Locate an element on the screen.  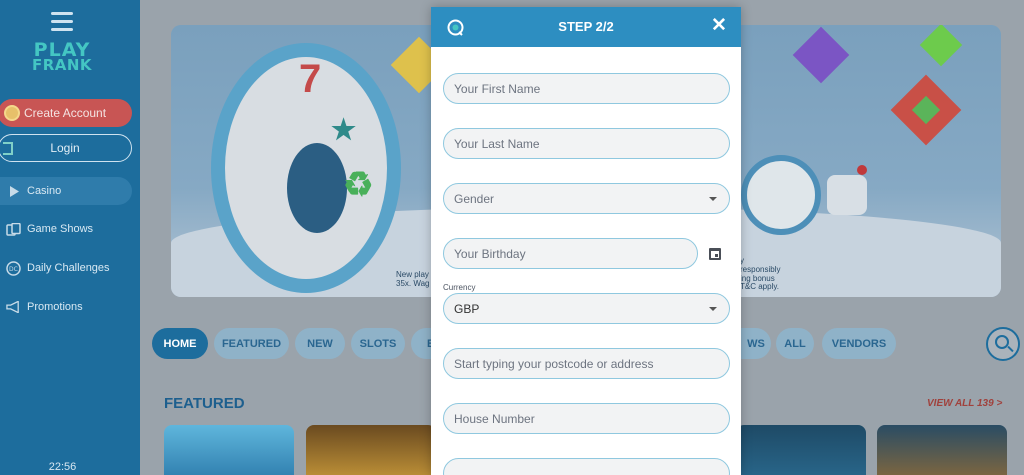
tab-vendors: VENDORS is located at coordinates (859, 343).